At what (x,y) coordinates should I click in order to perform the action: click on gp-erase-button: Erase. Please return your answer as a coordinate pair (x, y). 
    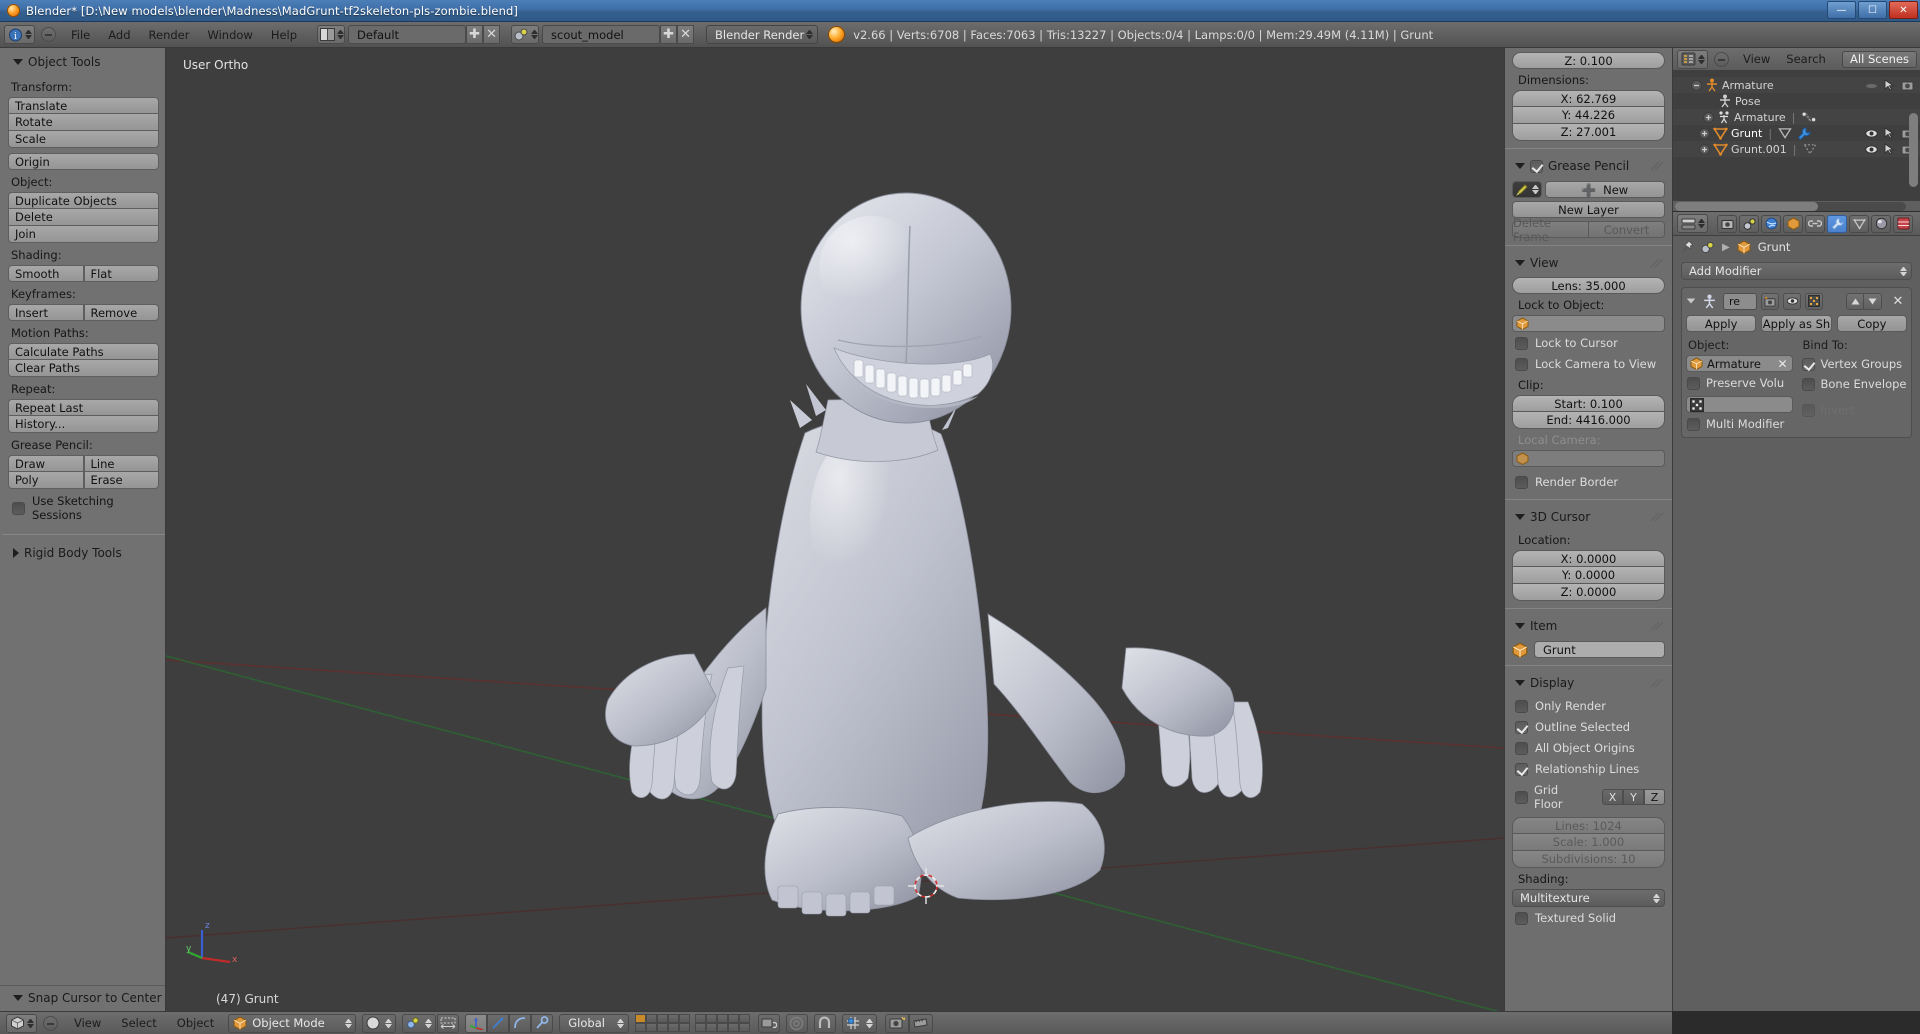
    Looking at the image, I should click on (121, 480).